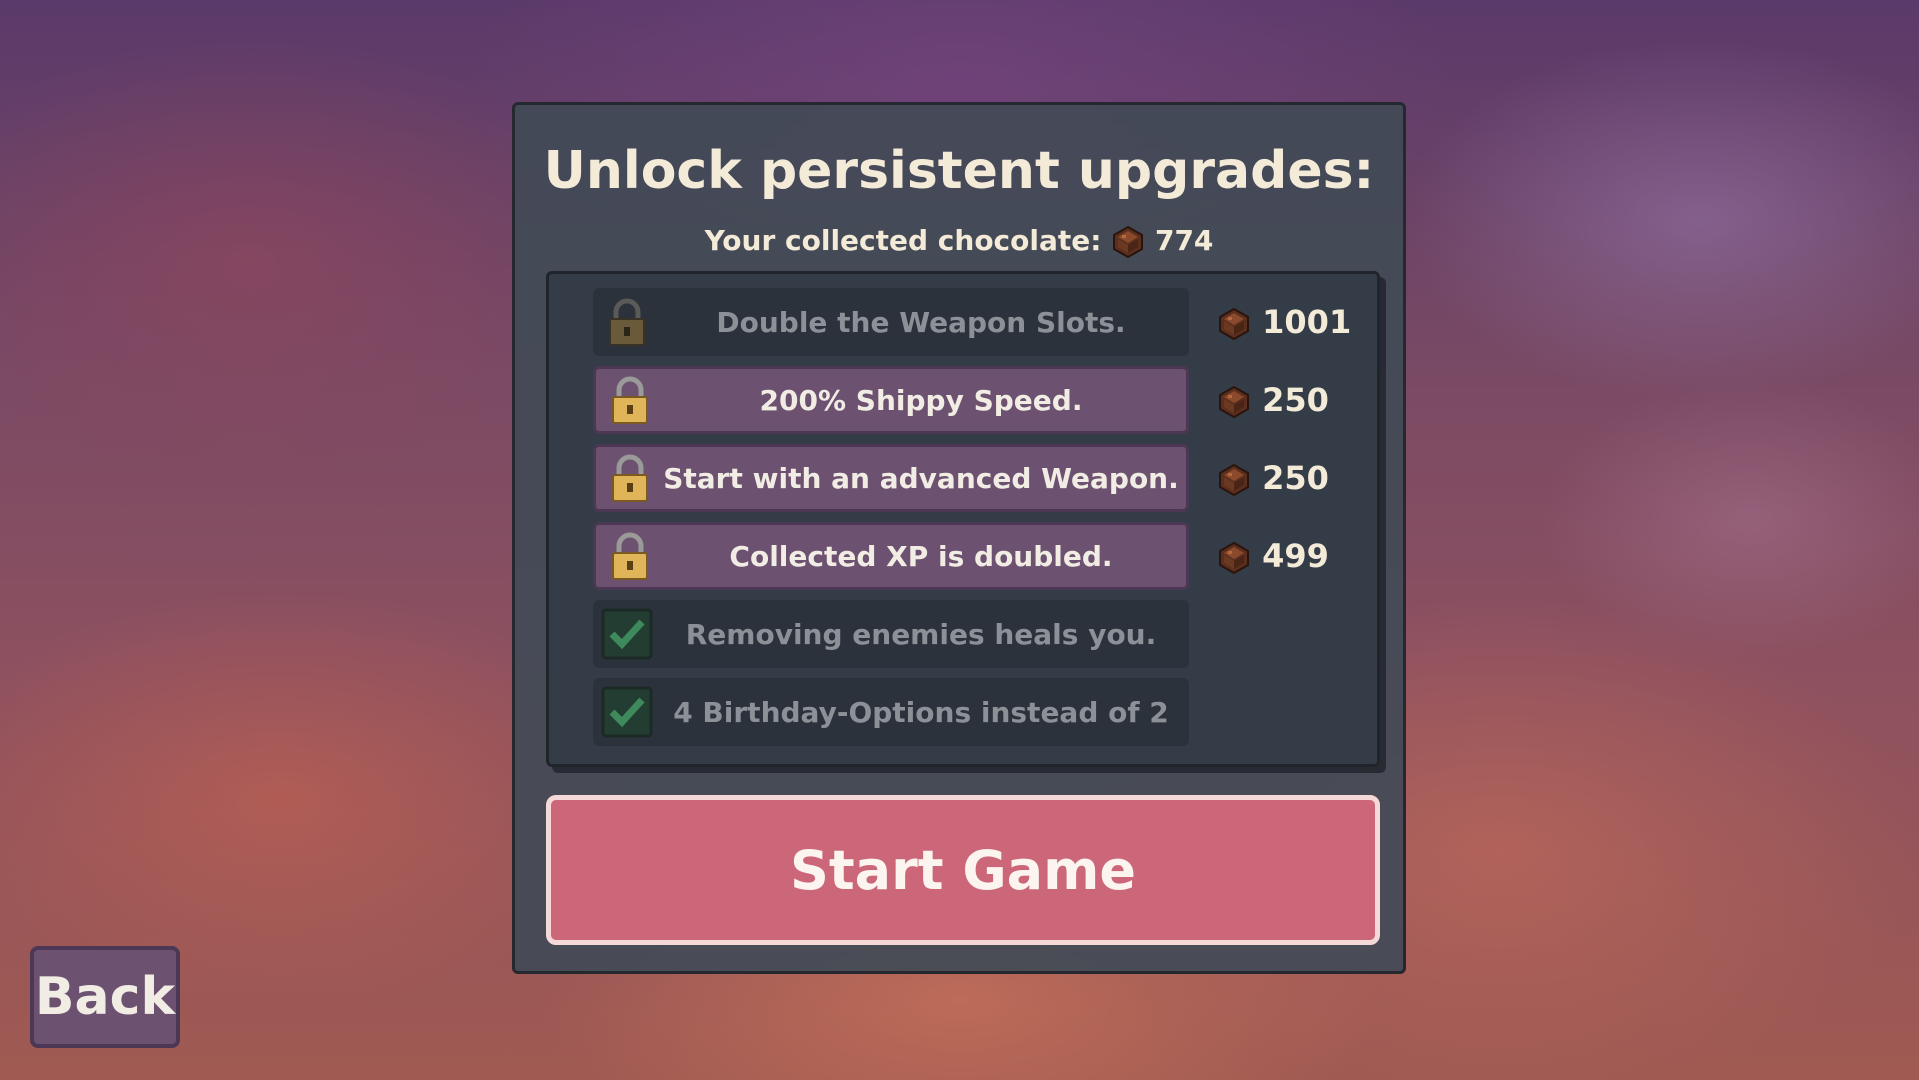 This screenshot has width=1919, height=1080. I want to click on upgrade-label: Removing enemies heals you., so click(921, 634).